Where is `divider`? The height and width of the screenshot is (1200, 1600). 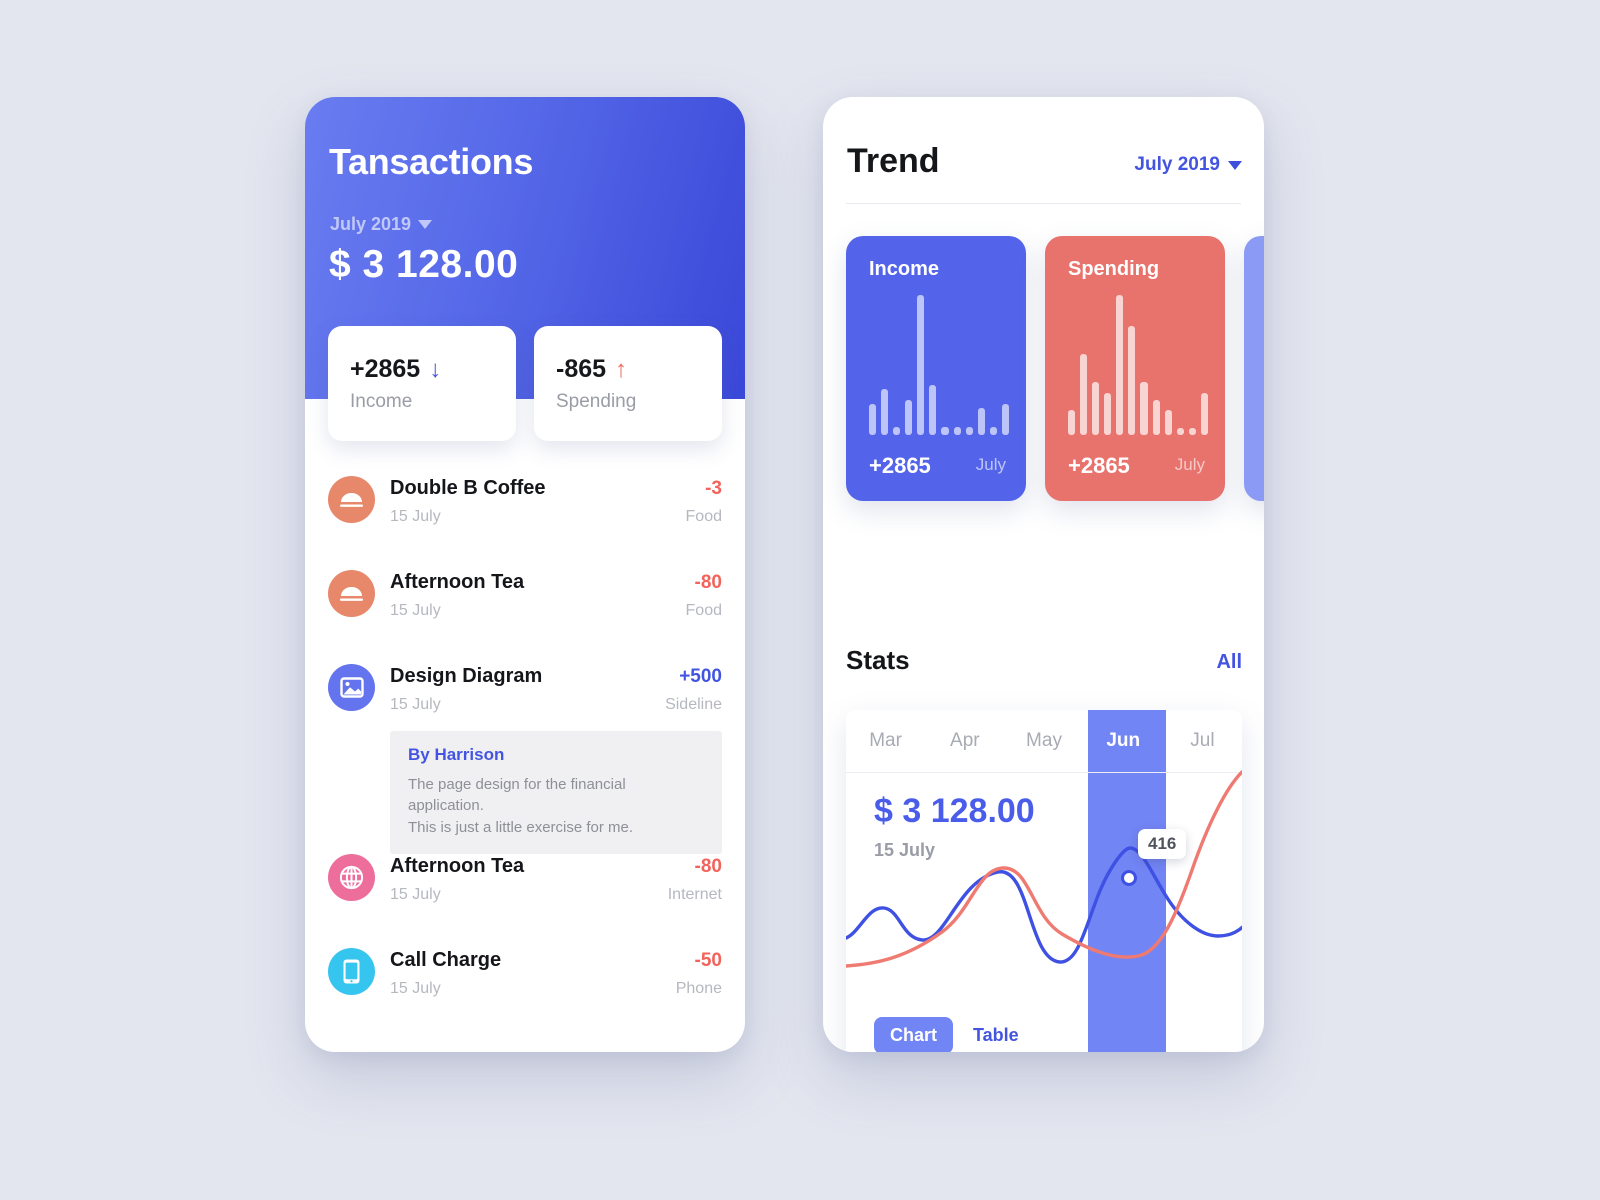 divider is located at coordinates (1043, 203).